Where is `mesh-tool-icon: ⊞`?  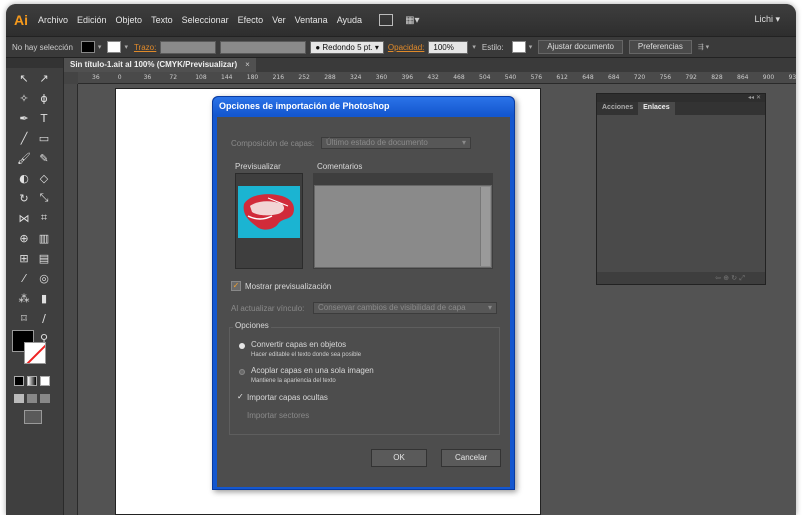
mesh-tool-icon: ⊞ is located at coordinates (24, 258).